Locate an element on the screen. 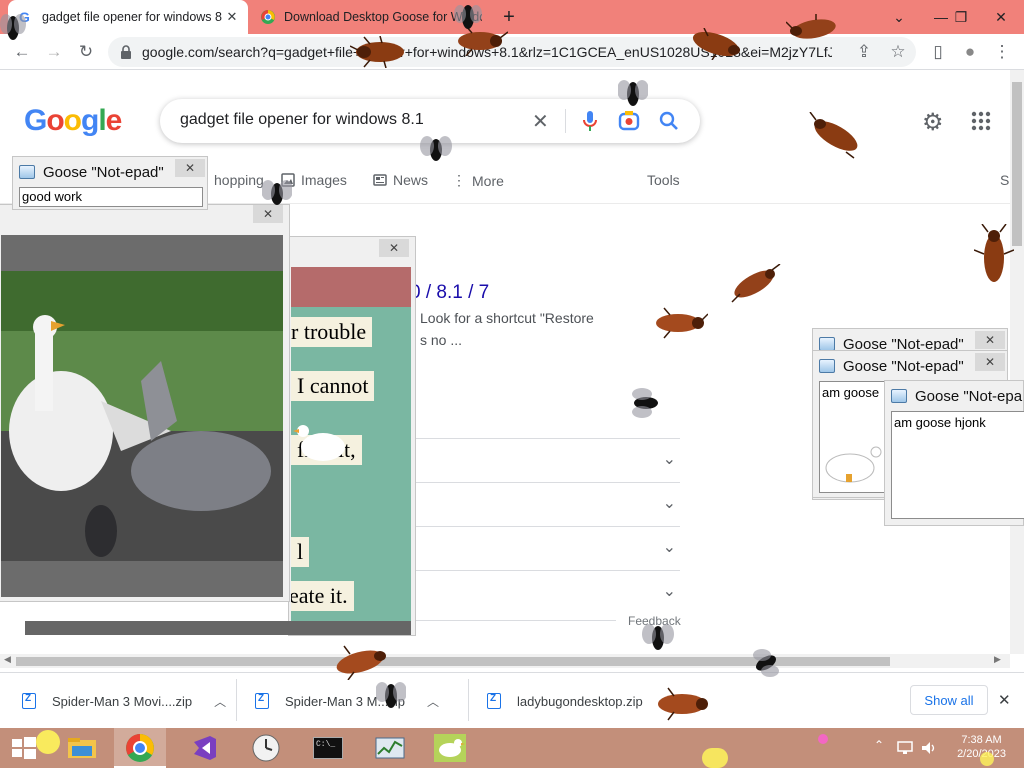 The image size is (1024, 768). show-hidden-icons-button: ⌃ is located at coordinates (879, 745).